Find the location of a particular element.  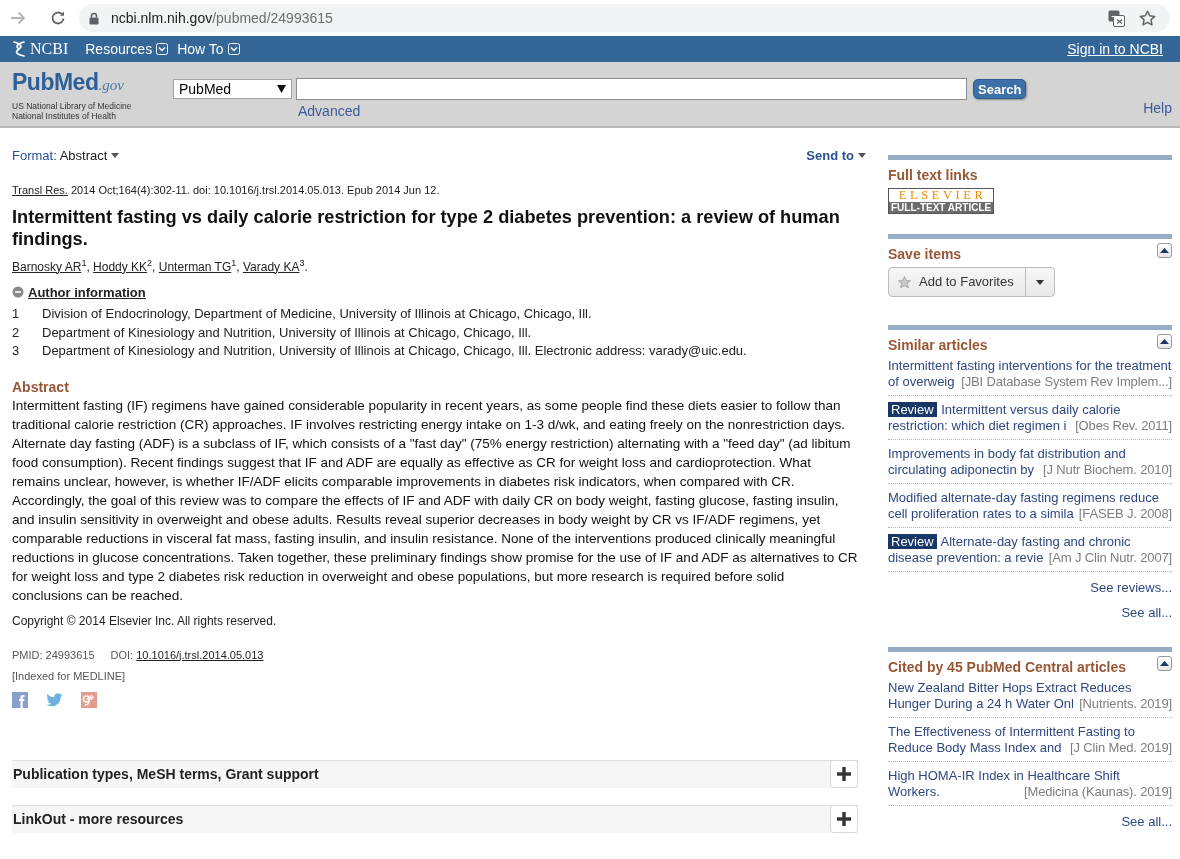

facebook-icon is located at coordinates (20, 699).